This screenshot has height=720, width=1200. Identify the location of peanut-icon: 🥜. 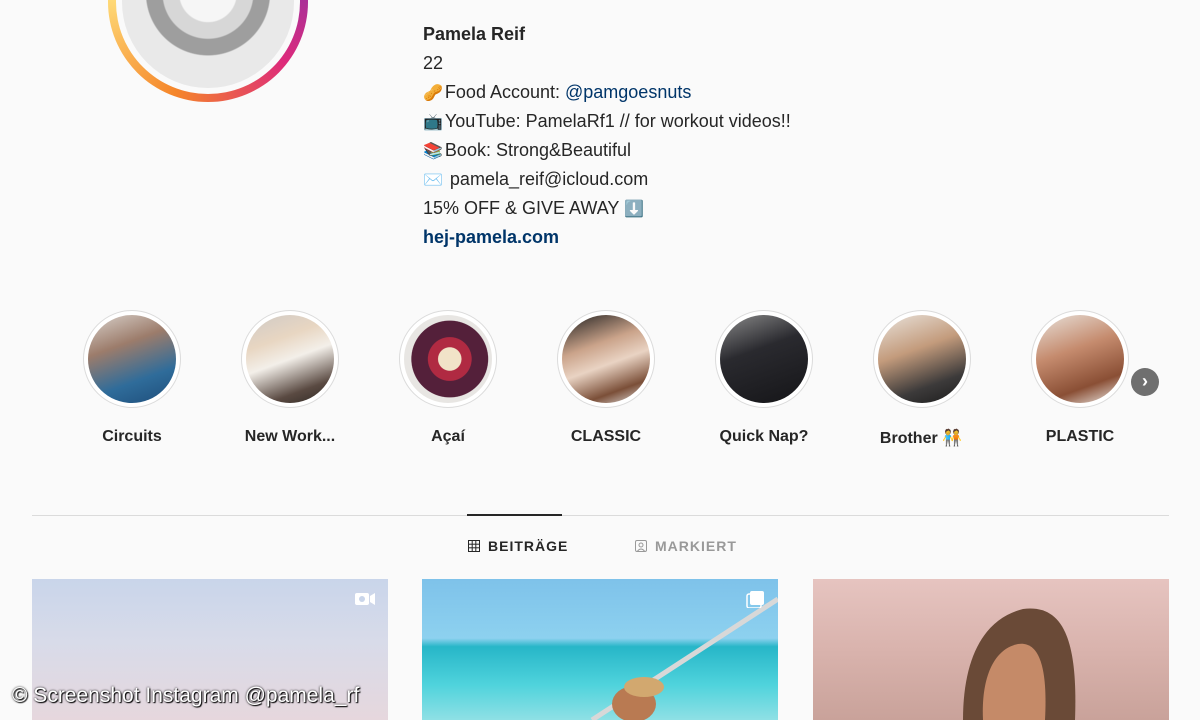
(433, 93).